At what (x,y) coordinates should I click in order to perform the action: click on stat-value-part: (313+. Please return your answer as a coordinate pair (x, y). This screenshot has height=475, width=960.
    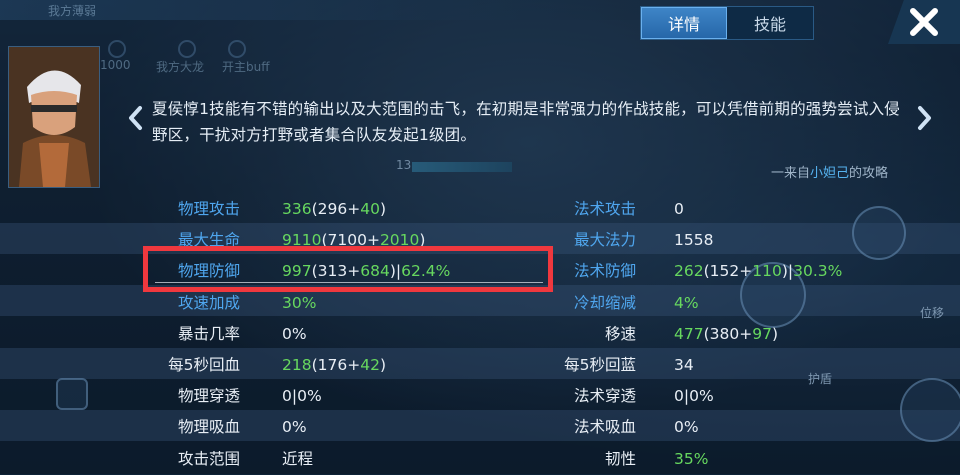
    Looking at the image, I should click on (336, 271).